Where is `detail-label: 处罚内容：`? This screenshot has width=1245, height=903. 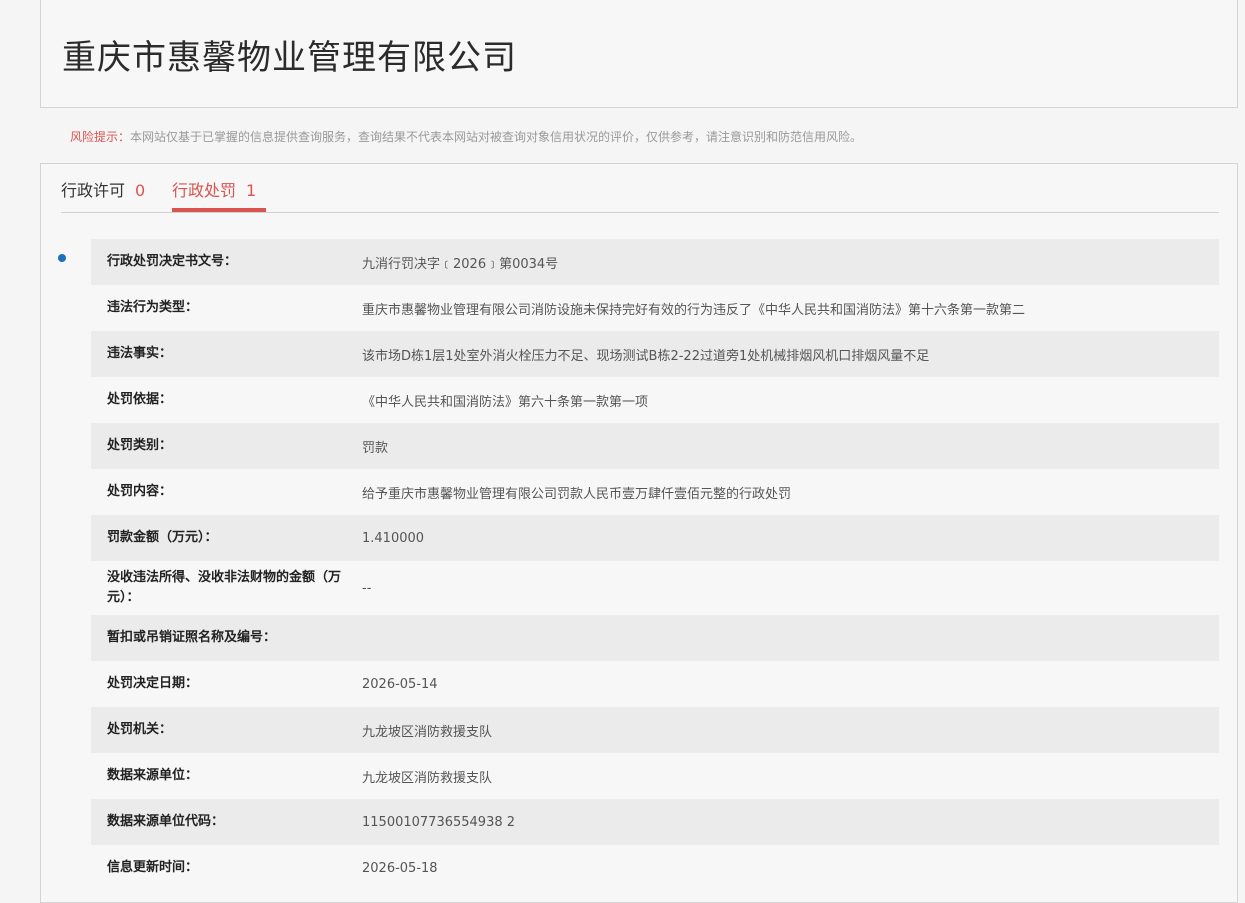
detail-label: 处罚内容： is located at coordinates (140, 491).